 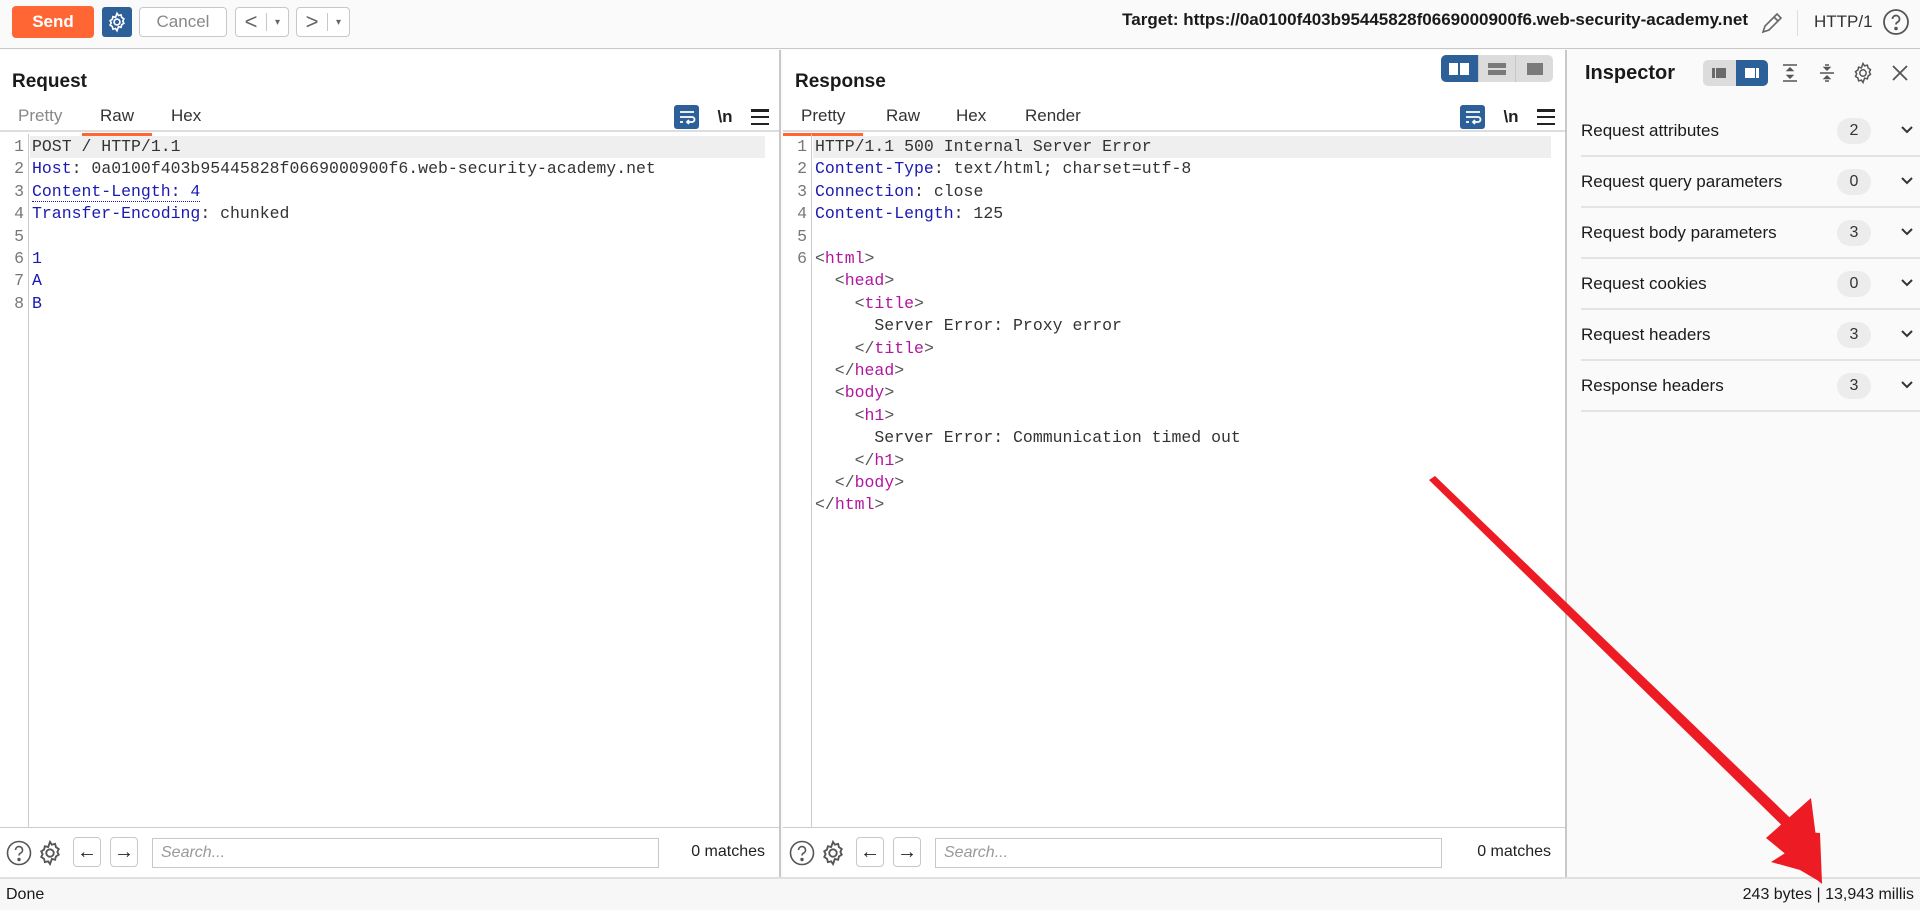 What do you see at coordinates (1896, 22) in the screenshot?
I see `help-button` at bounding box center [1896, 22].